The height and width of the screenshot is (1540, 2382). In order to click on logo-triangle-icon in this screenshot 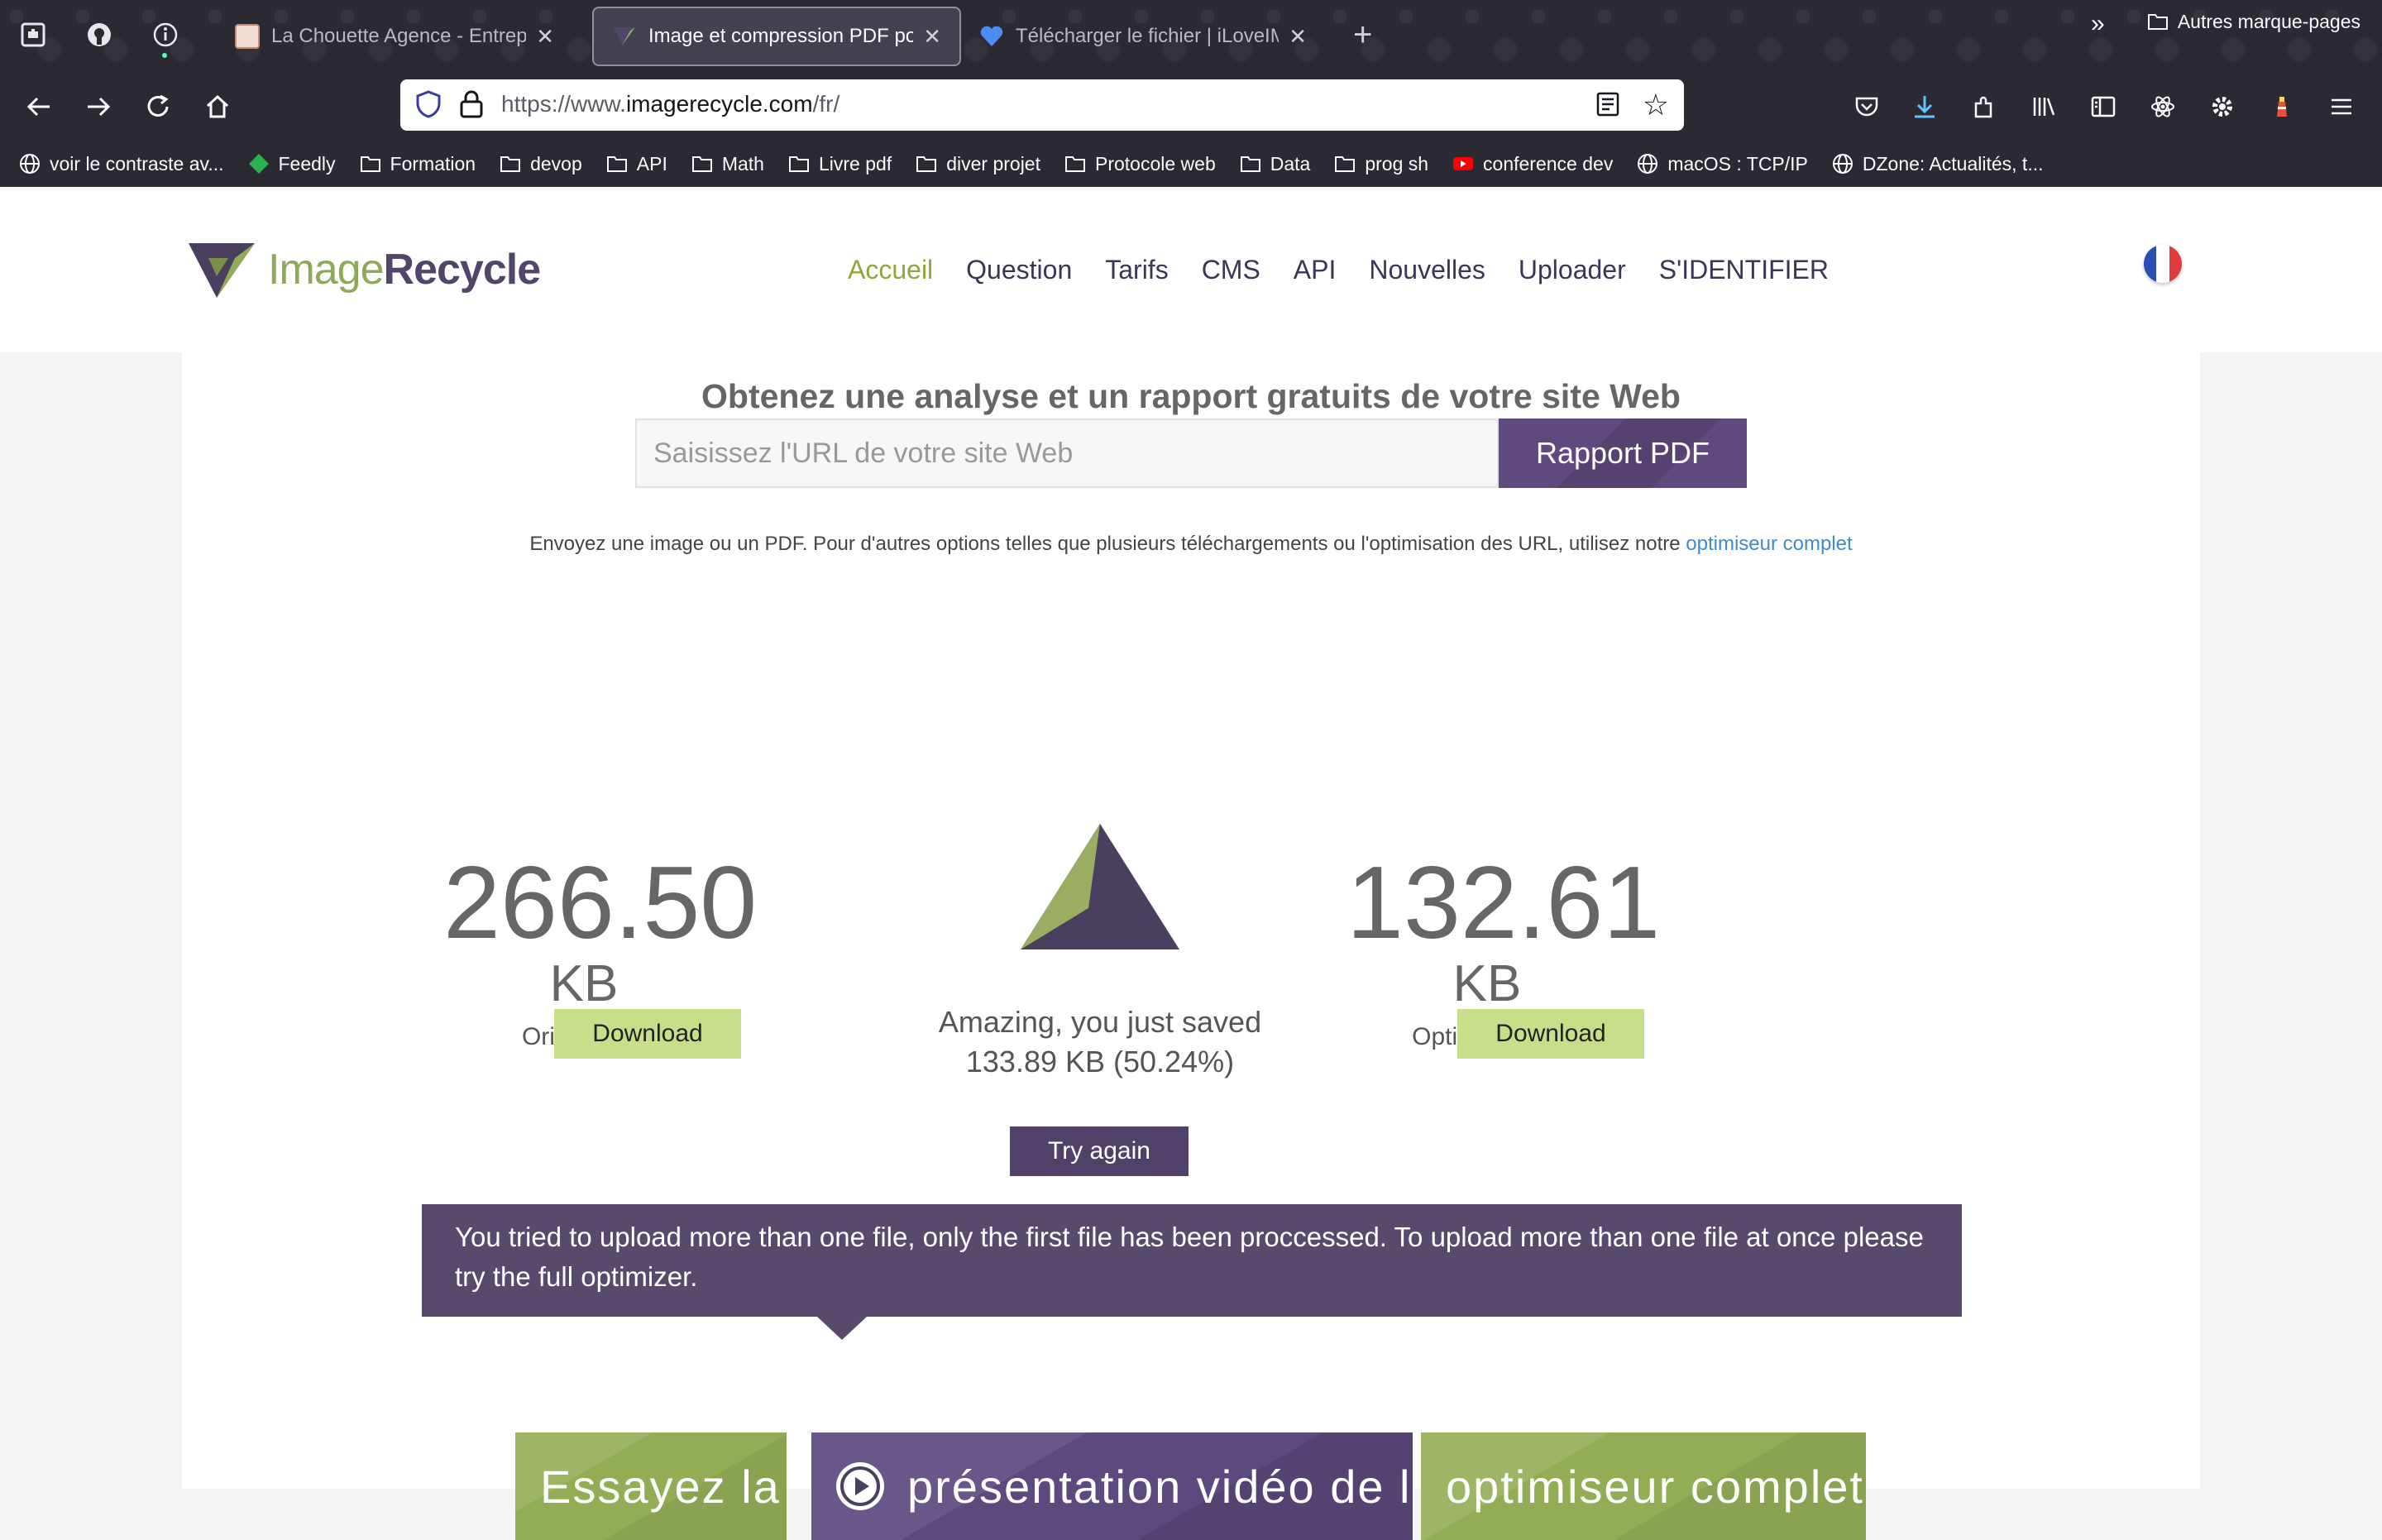, I will do `click(222, 270)`.